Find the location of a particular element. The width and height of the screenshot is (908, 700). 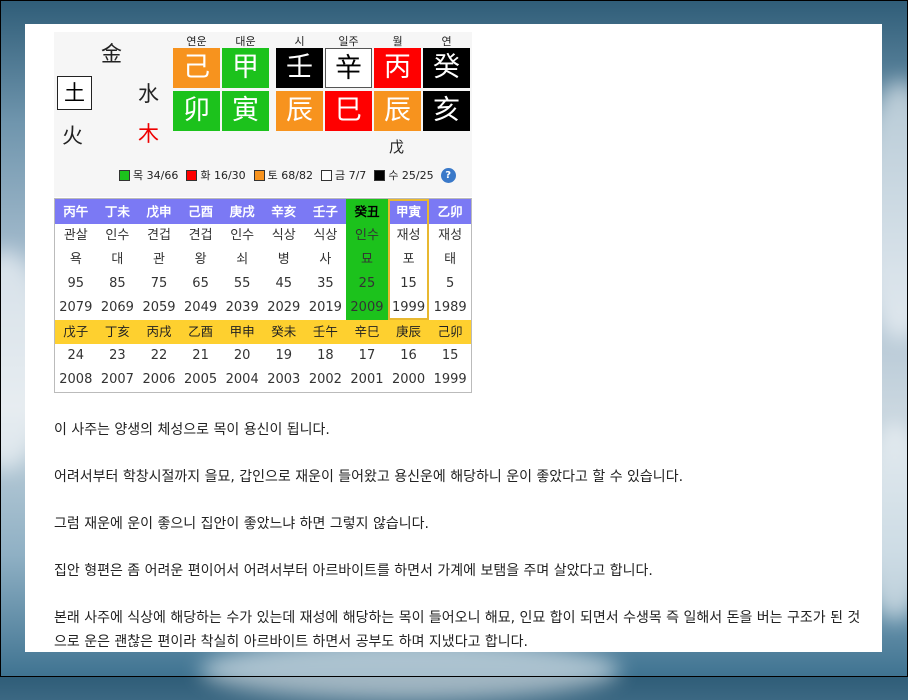

yeonun-pillar-cell: 癸未 is located at coordinates (283, 332).